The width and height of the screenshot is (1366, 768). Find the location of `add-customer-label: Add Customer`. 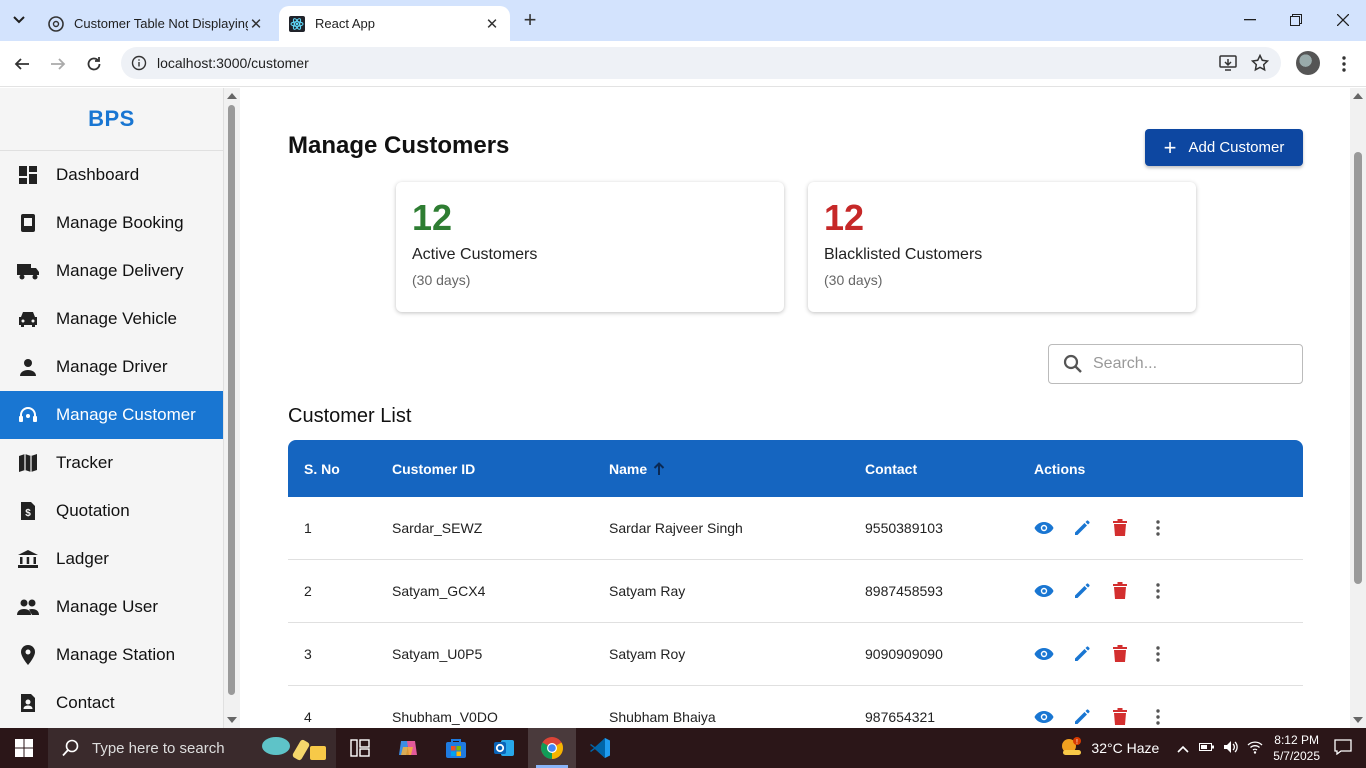

add-customer-label: Add Customer is located at coordinates (1236, 147).